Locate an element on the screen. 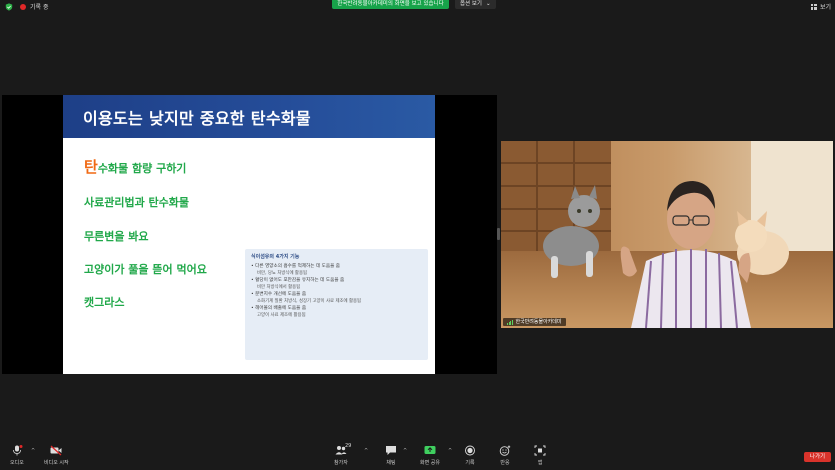 This screenshot has width=835, height=470. record-label: 기록 is located at coordinates (470, 463).